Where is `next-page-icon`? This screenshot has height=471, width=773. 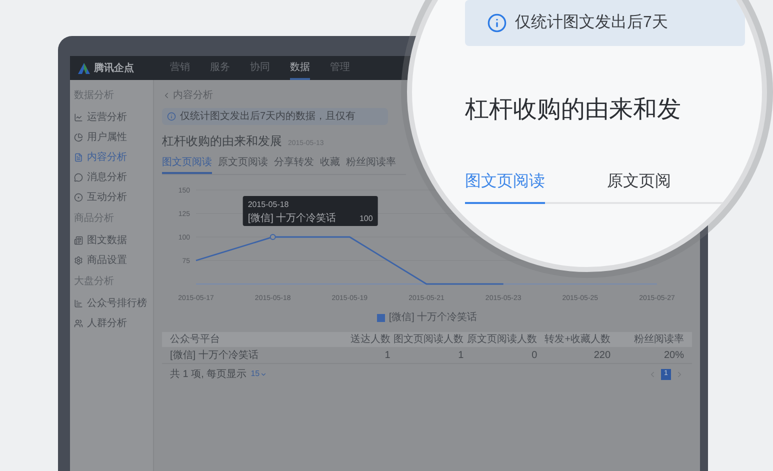 next-page-icon is located at coordinates (679, 374).